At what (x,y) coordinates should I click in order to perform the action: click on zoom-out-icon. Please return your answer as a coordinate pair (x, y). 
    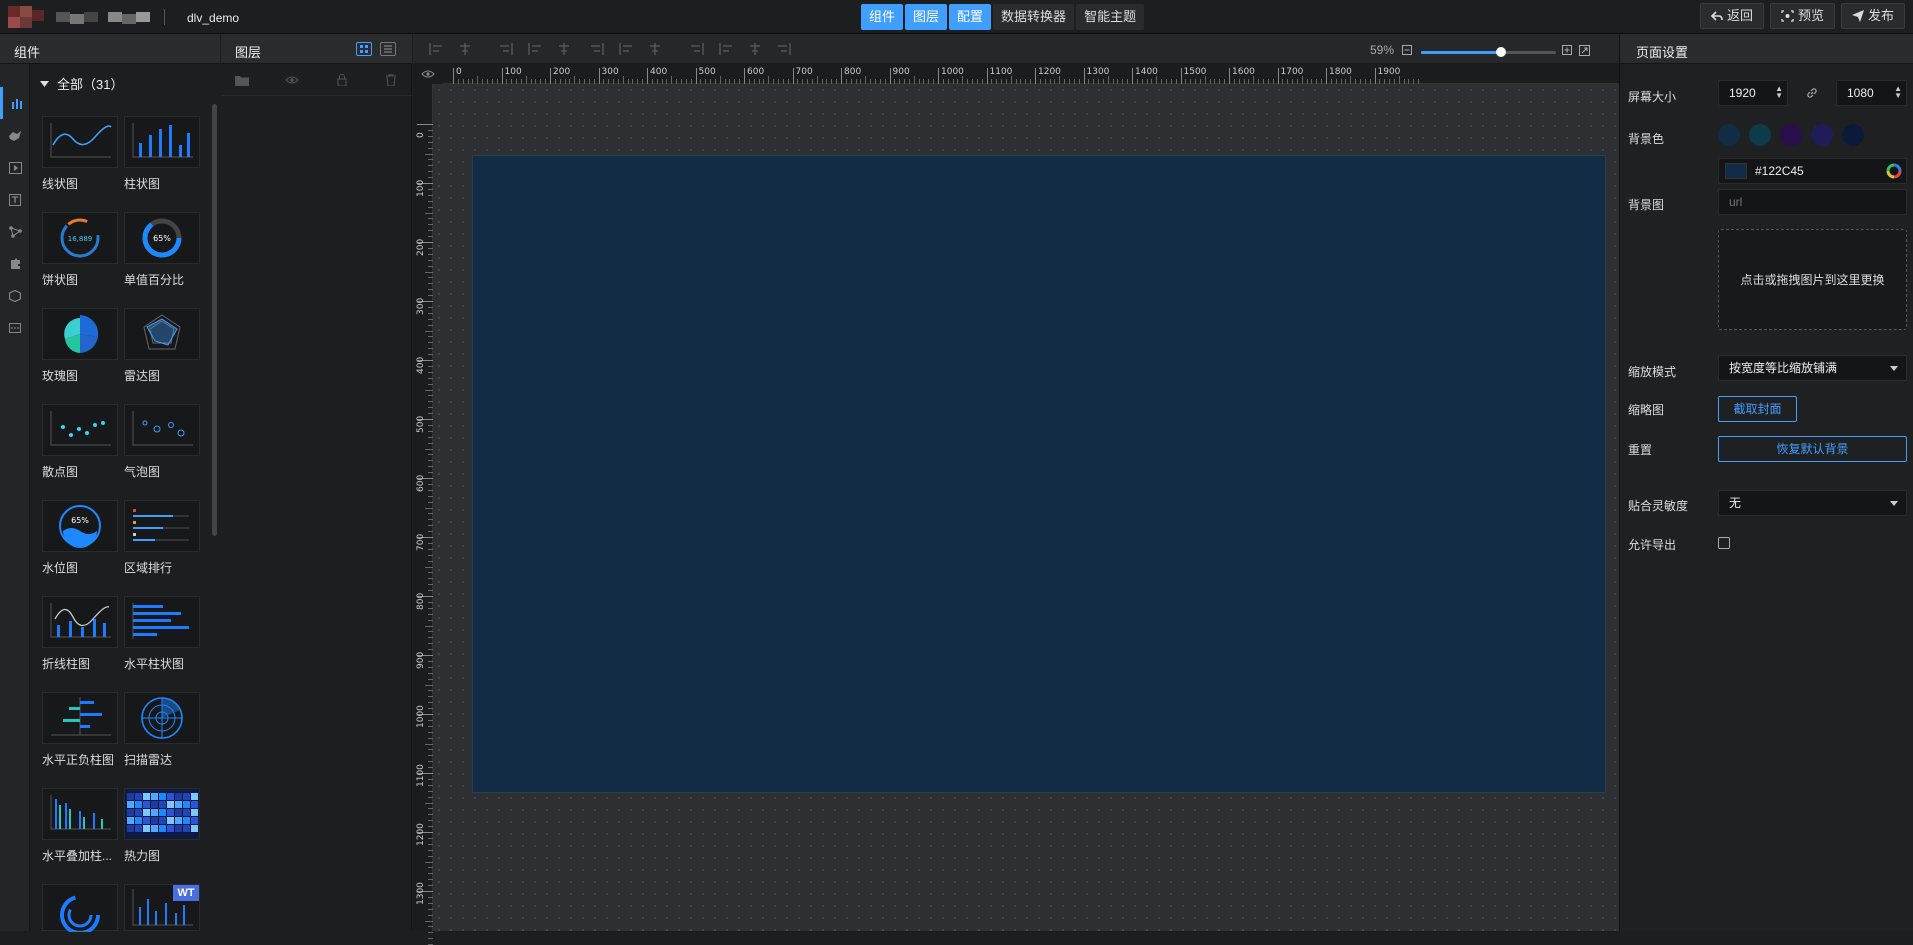
    Looking at the image, I should click on (1407, 50).